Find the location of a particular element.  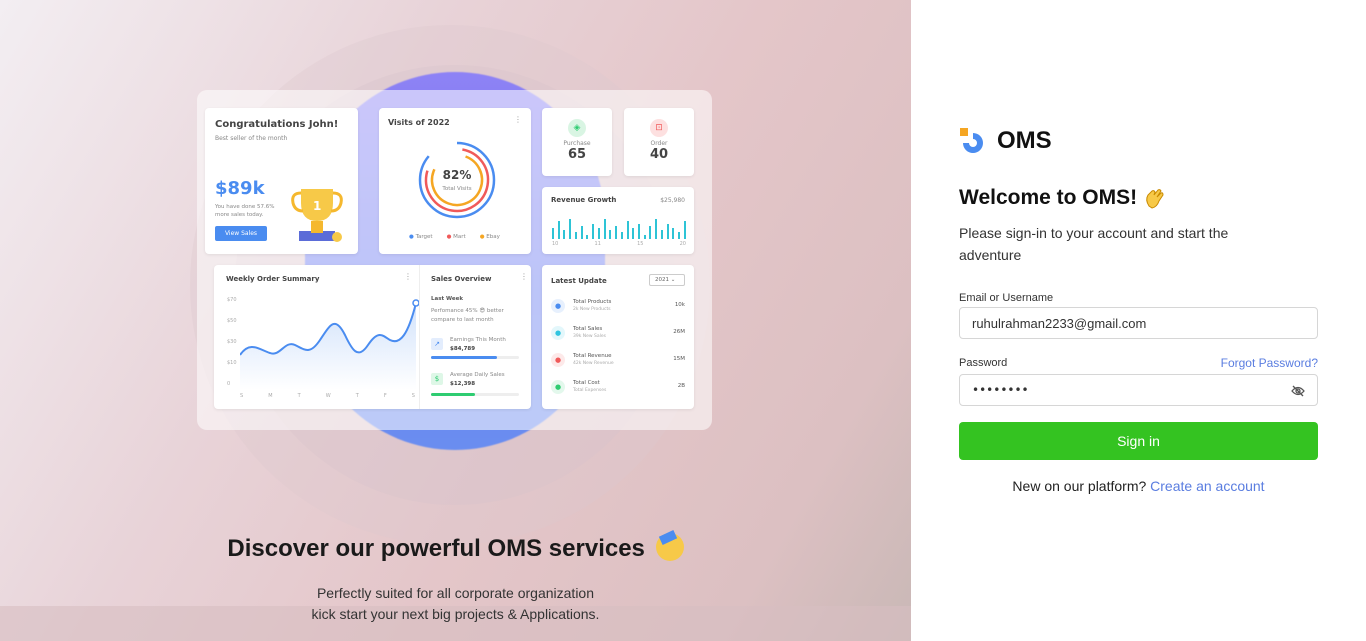

legend-ebay: ● Ebay is located at coordinates (489, 237).